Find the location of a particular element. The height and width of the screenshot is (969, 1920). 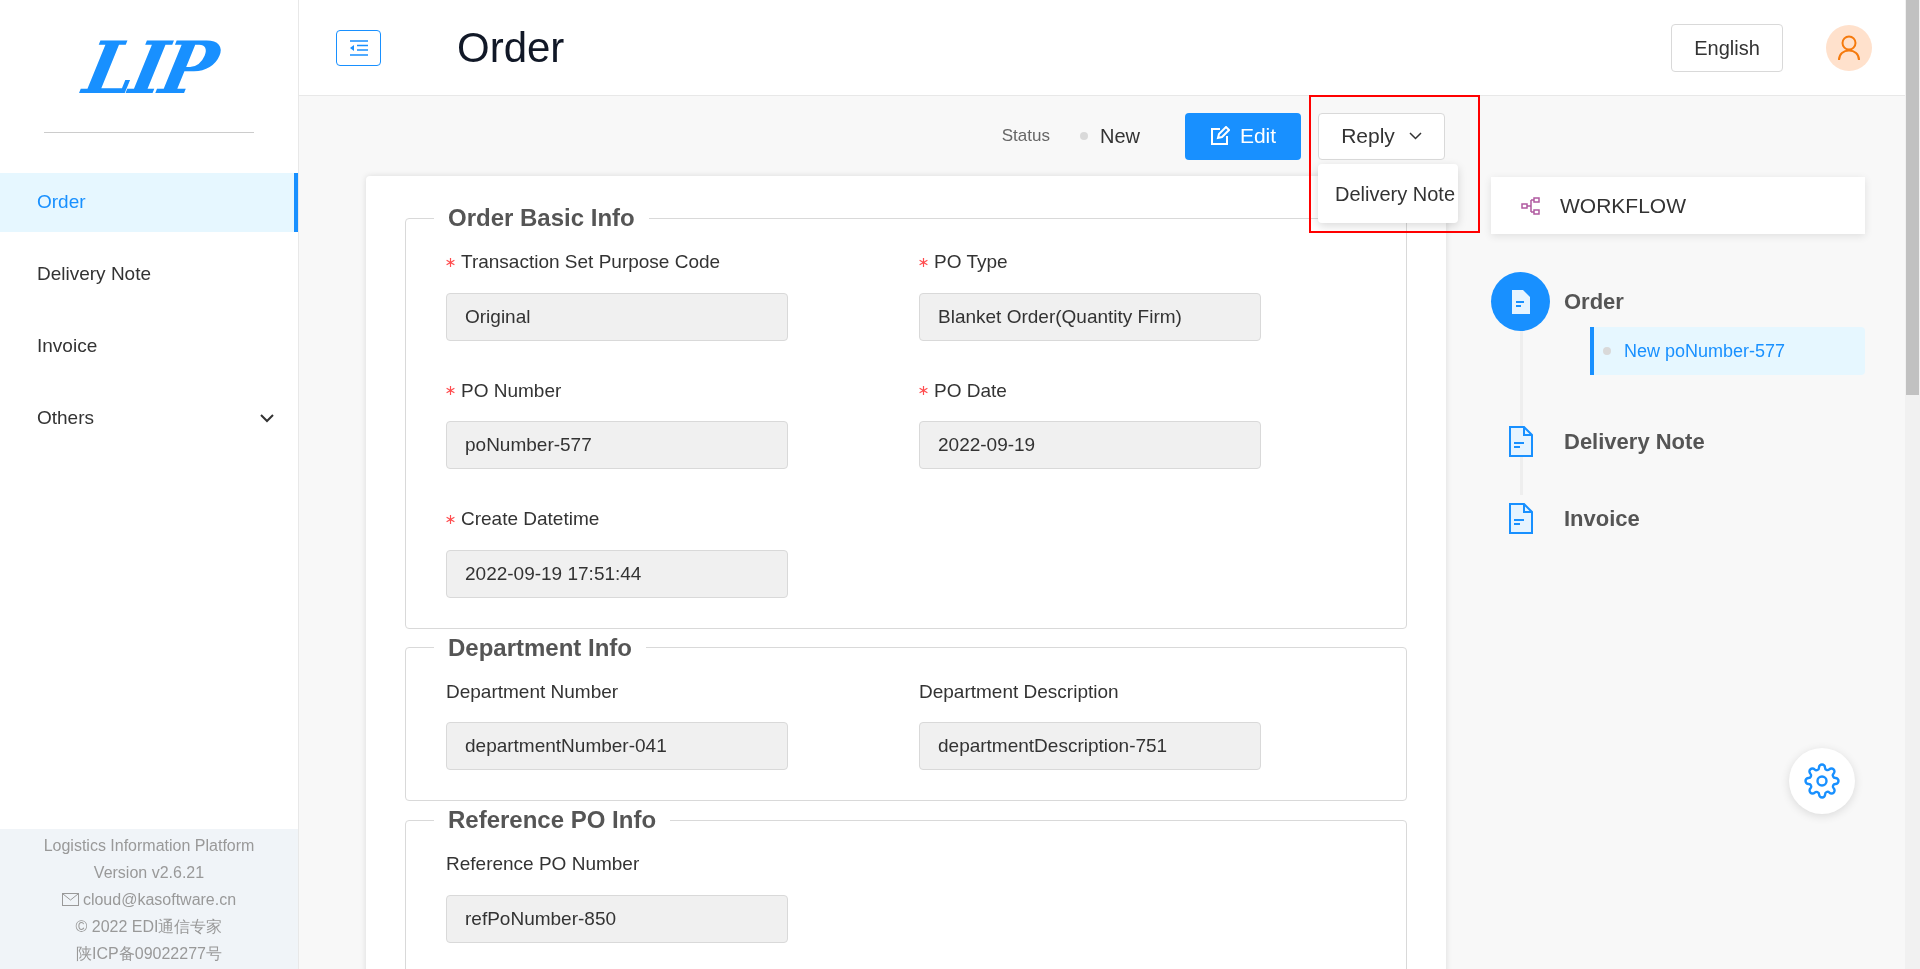

workflow-step: Order is located at coordinates (1594, 301).